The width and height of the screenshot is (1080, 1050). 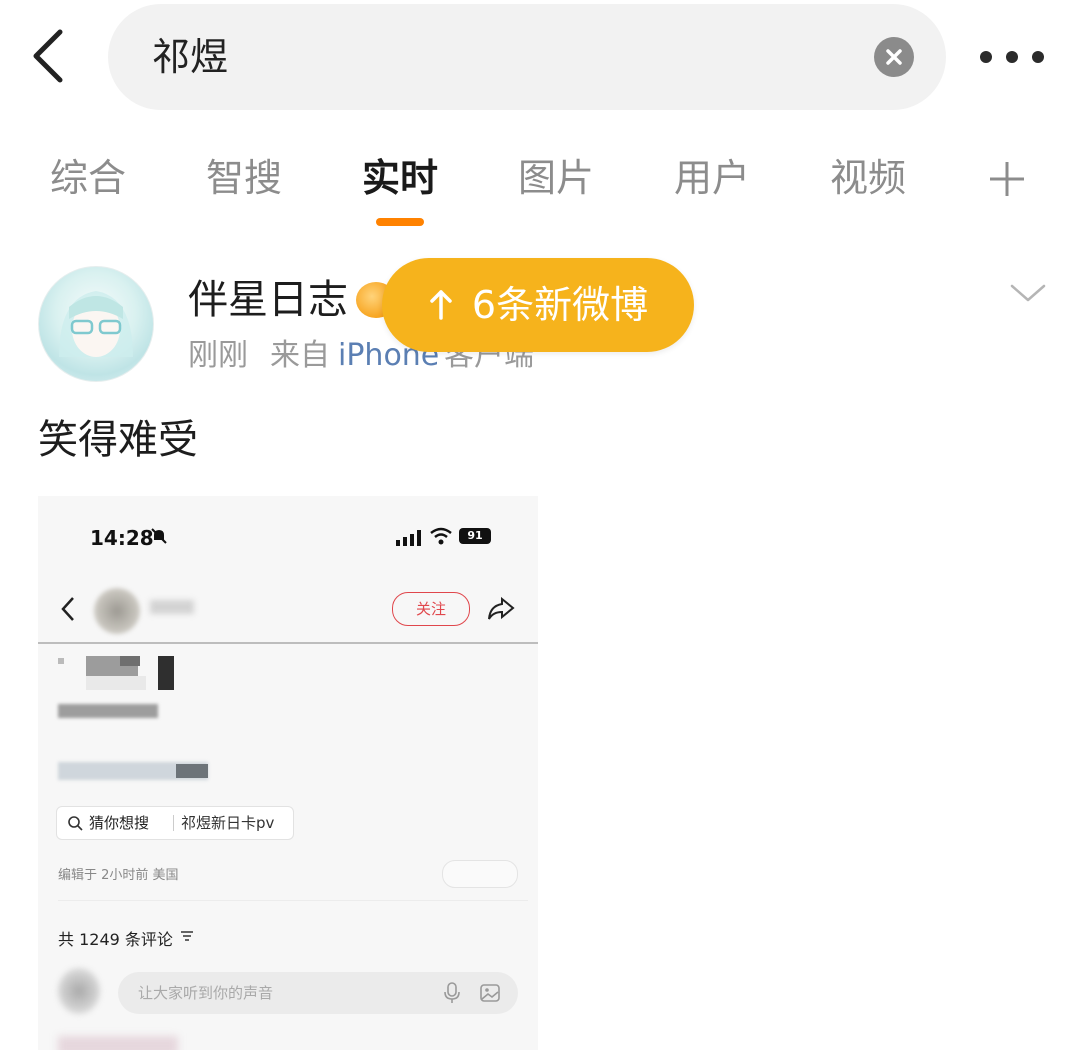 I want to click on suggest-label: 猜你想搜, so click(x=119, y=823).